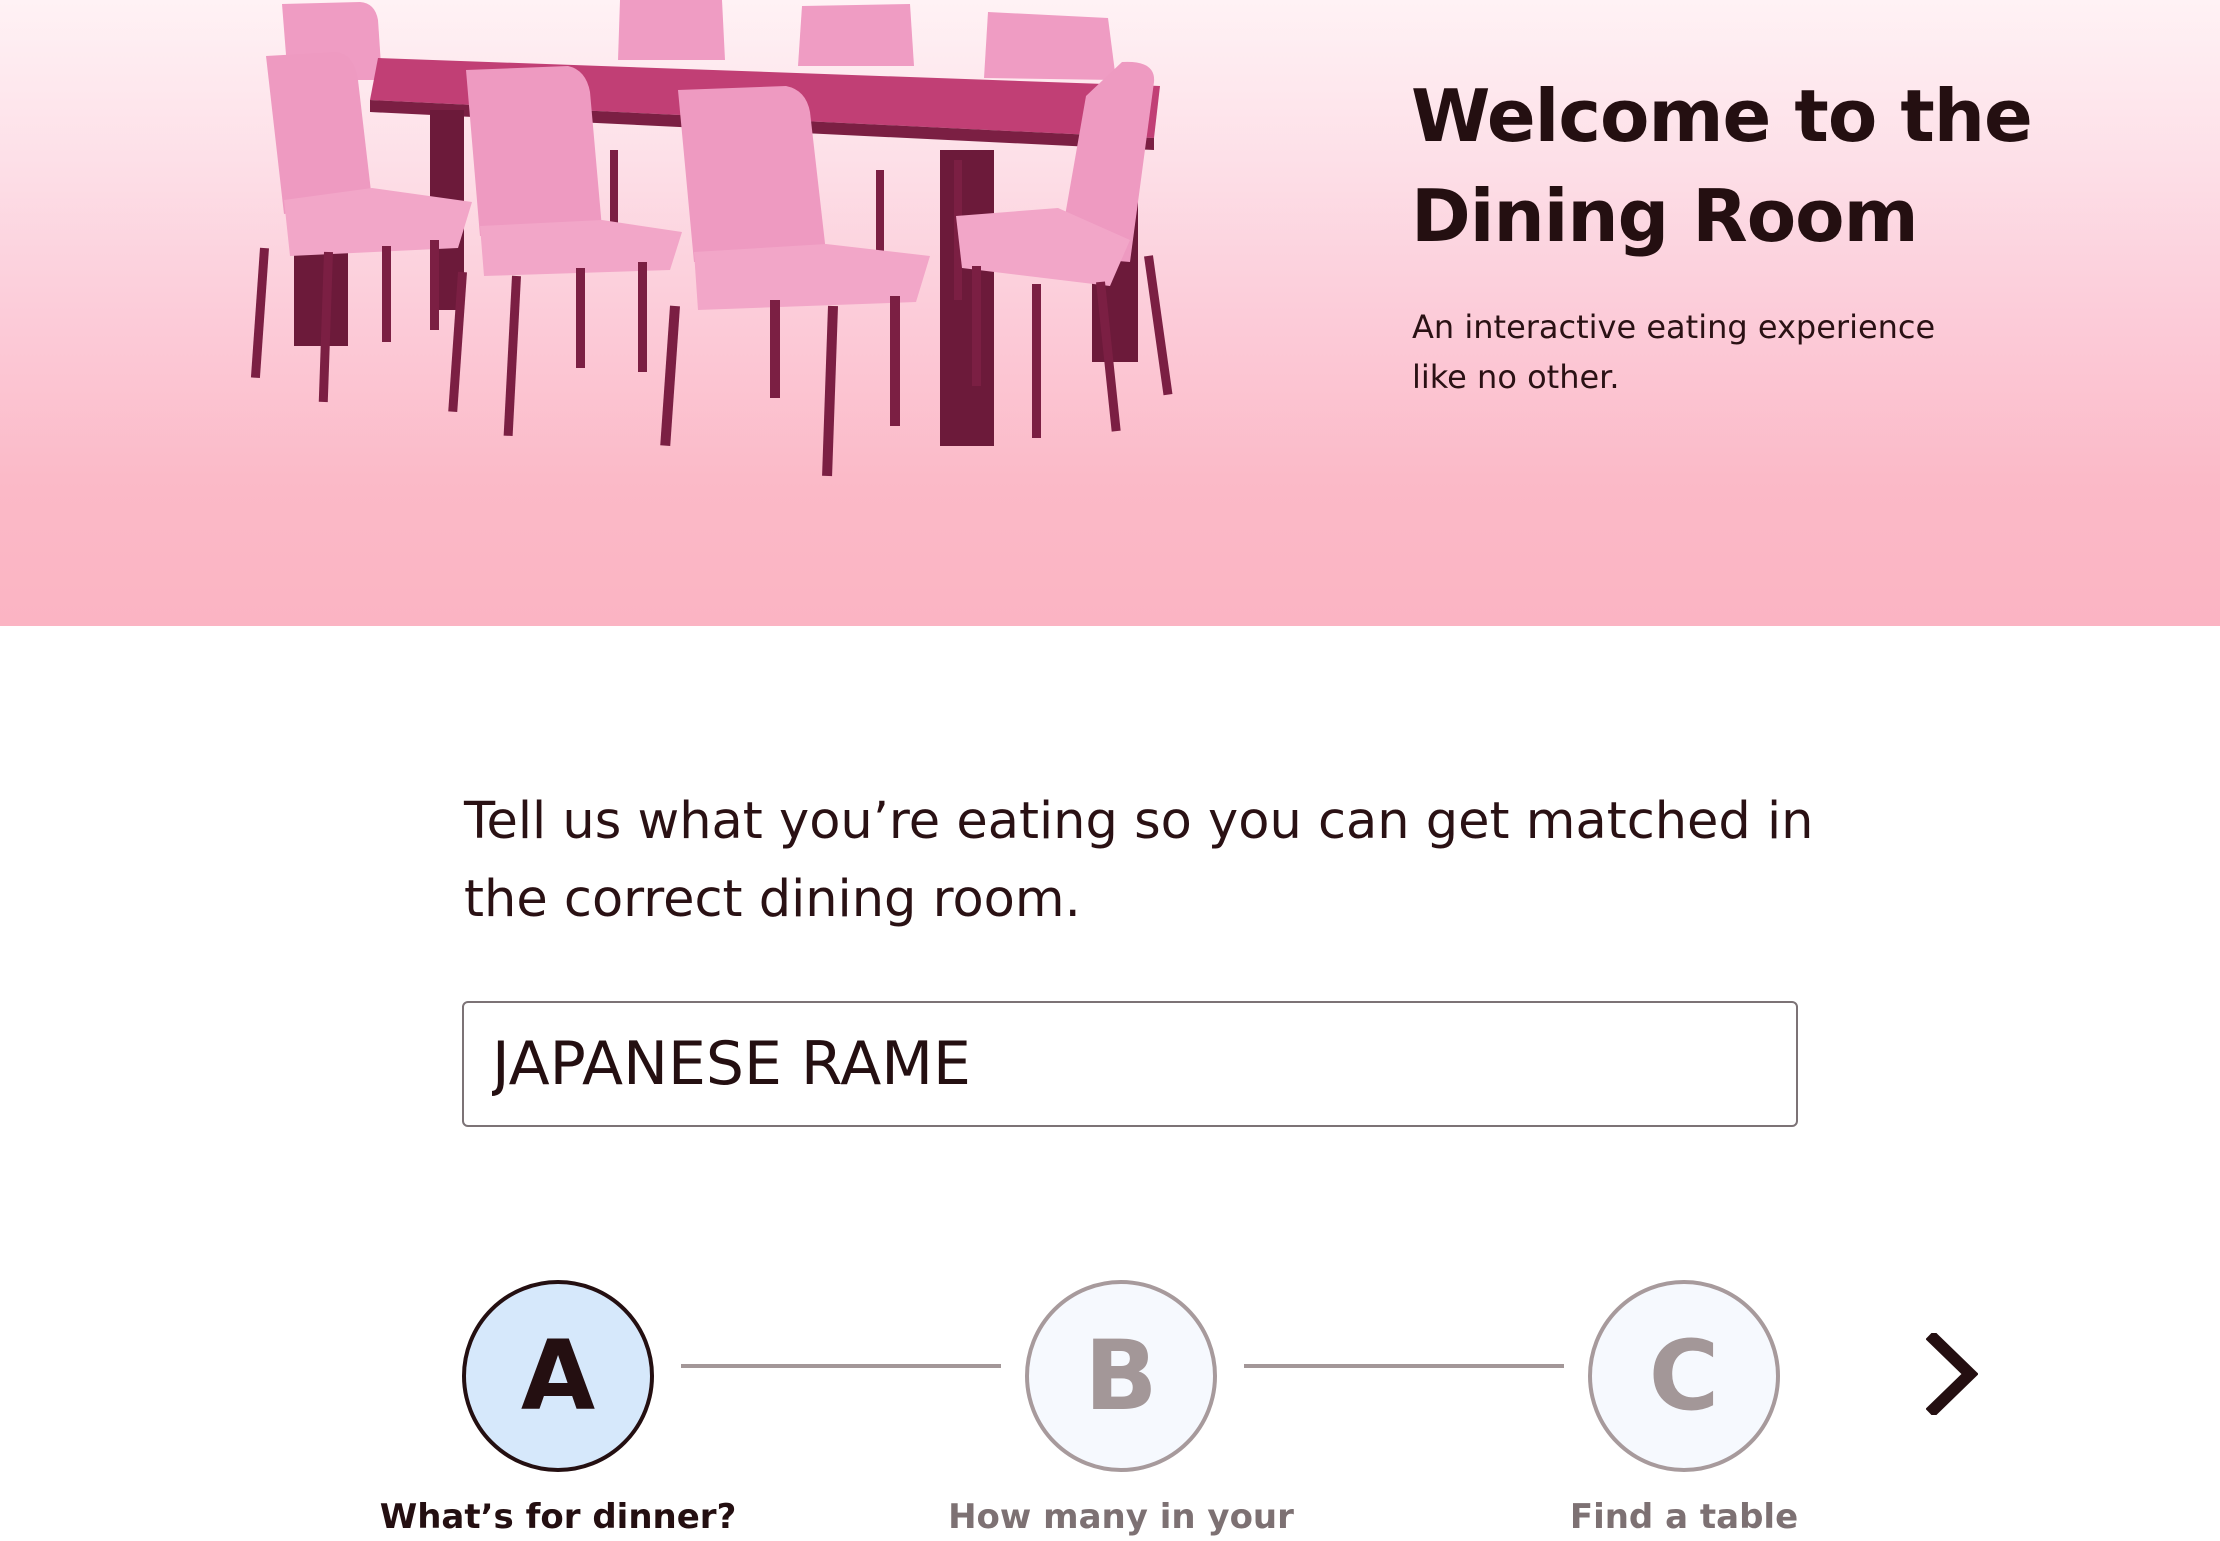 Image resolution: width=2220 pixels, height=1541 pixels. What do you see at coordinates (1684, 1517) in the screenshot?
I see `step-c-label: Find a table` at bounding box center [1684, 1517].